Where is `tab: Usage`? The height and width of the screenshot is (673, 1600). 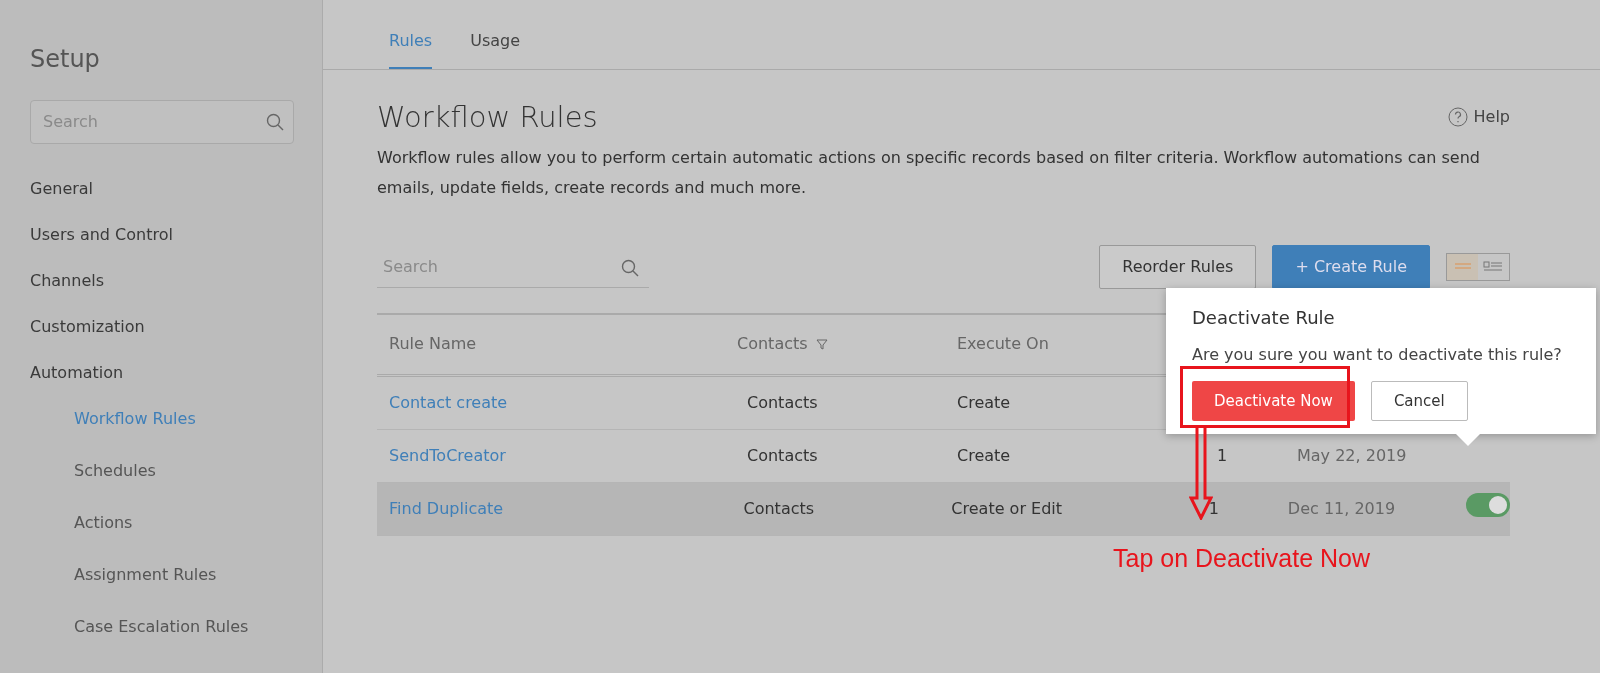 tab: Usage is located at coordinates (495, 49).